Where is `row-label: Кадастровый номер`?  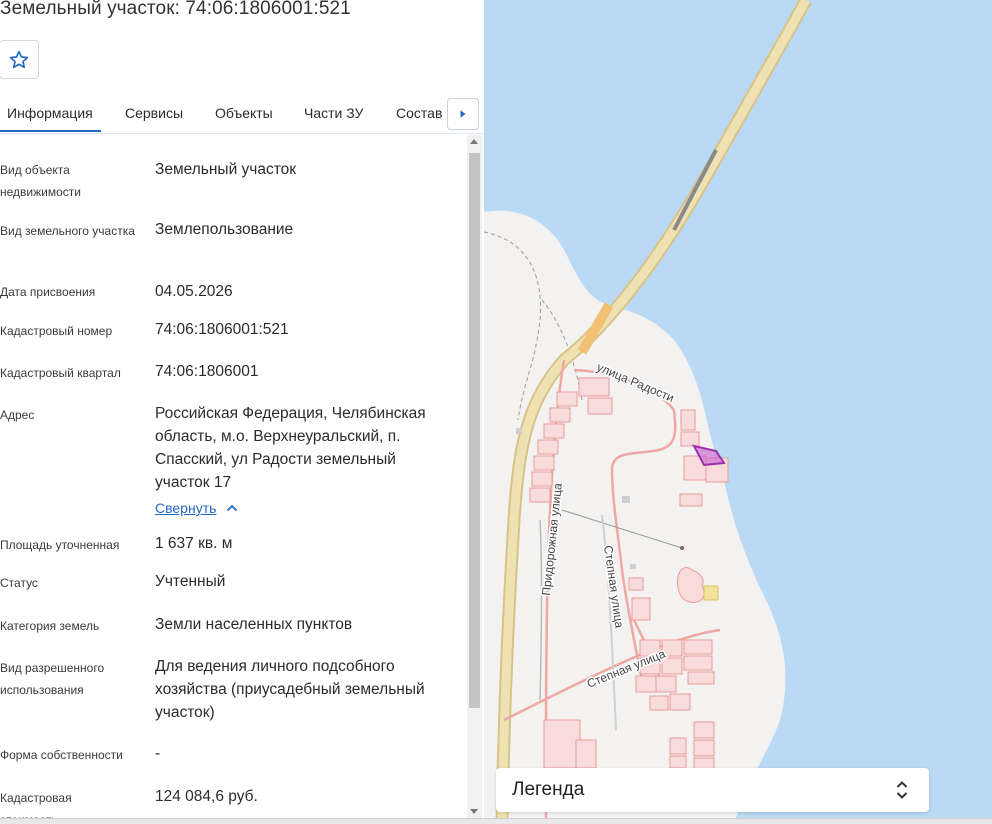 row-label: Кадастровый номер is located at coordinates (56, 331).